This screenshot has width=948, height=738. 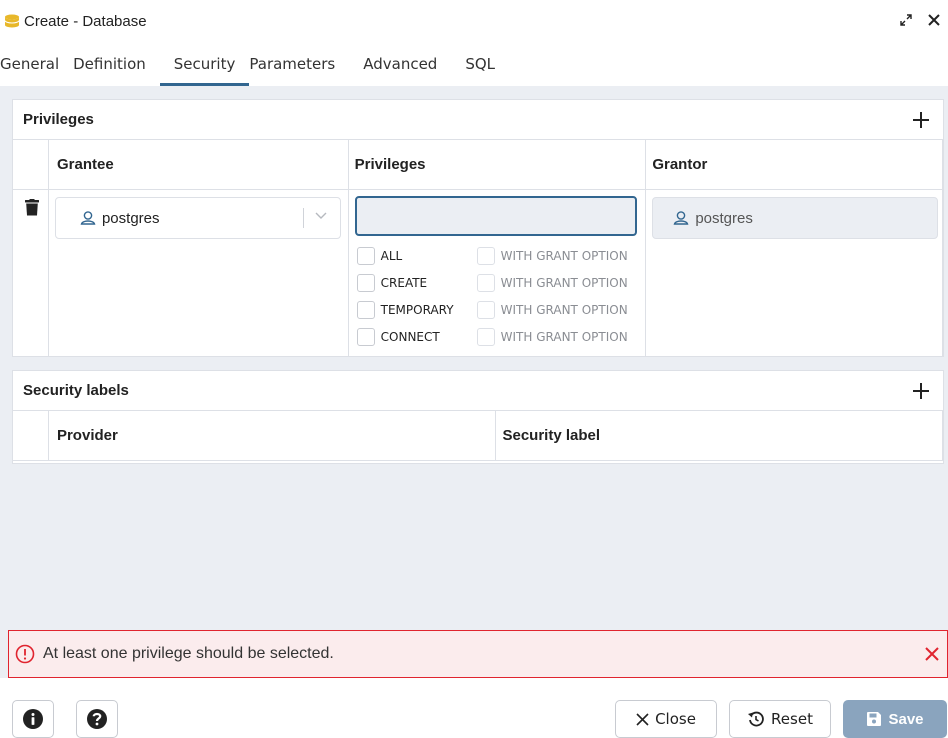 What do you see at coordinates (478, 391) in the screenshot?
I see `security-labels-header: Security labels` at bounding box center [478, 391].